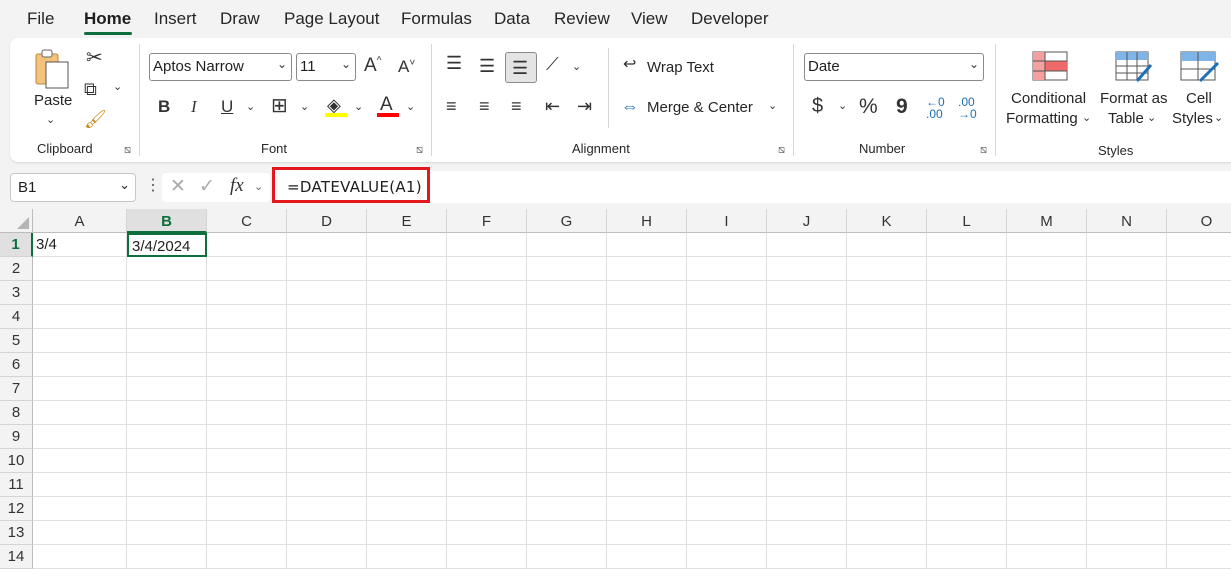 Image resolution: width=1231 pixels, height=576 pixels. What do you see at coordinates (247, 365) in the screenshot?
I see `cell-c6` at bounding box center [247, 365].